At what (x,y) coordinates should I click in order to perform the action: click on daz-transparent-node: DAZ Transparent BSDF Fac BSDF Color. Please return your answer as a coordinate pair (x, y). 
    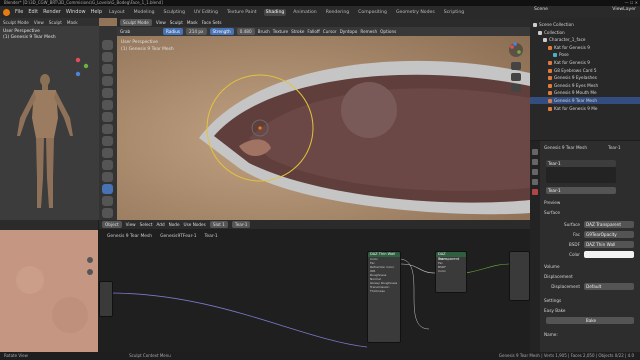
    Looking at the image, I should click on (451, 272).